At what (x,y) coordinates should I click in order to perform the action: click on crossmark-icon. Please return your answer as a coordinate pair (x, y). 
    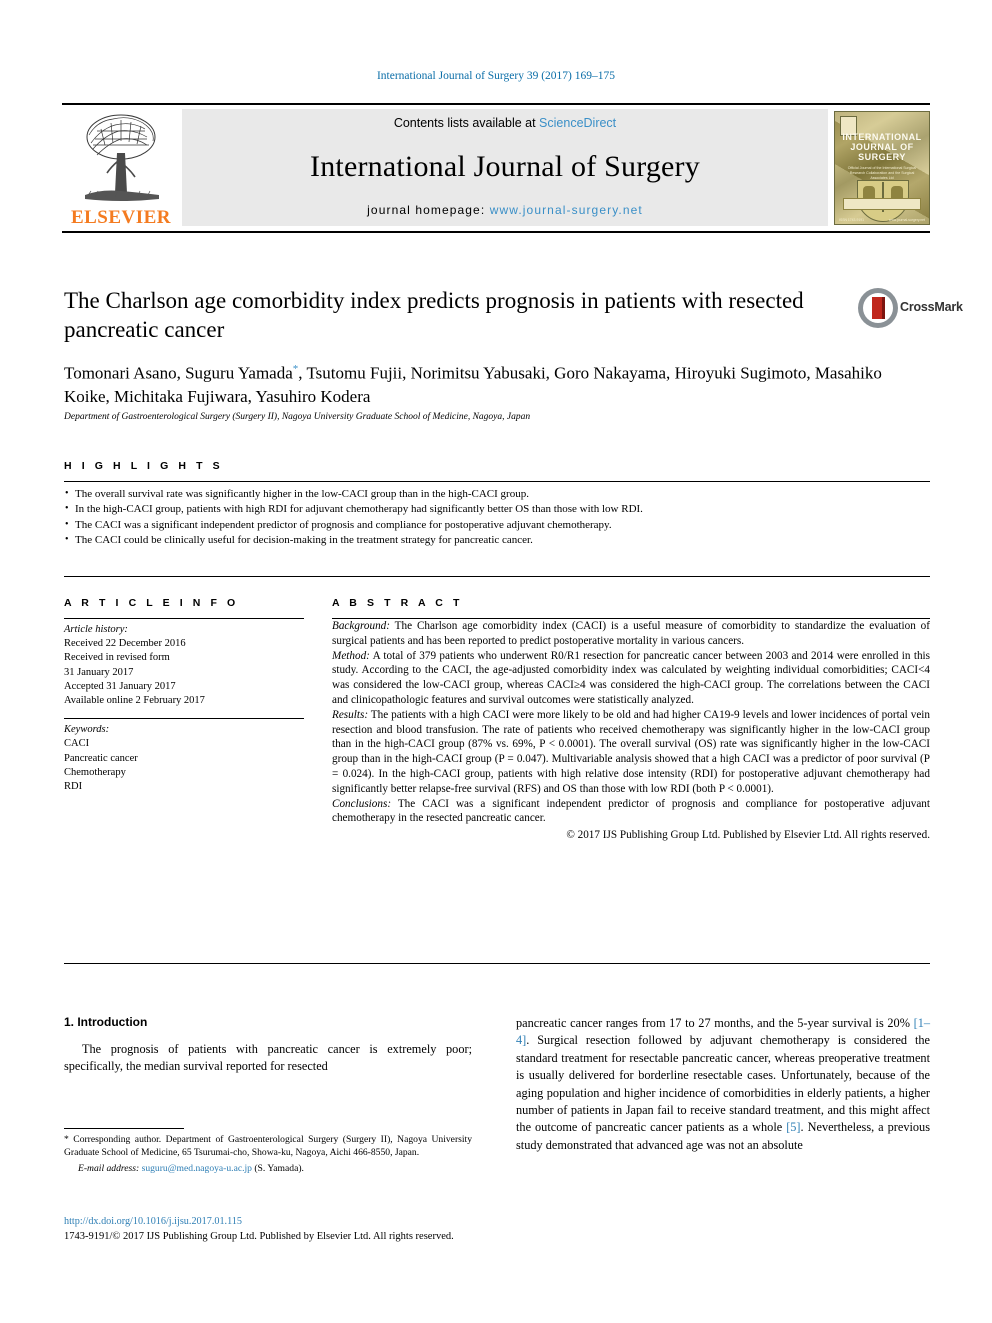
    Looking at the image, I should click on (878, 308).